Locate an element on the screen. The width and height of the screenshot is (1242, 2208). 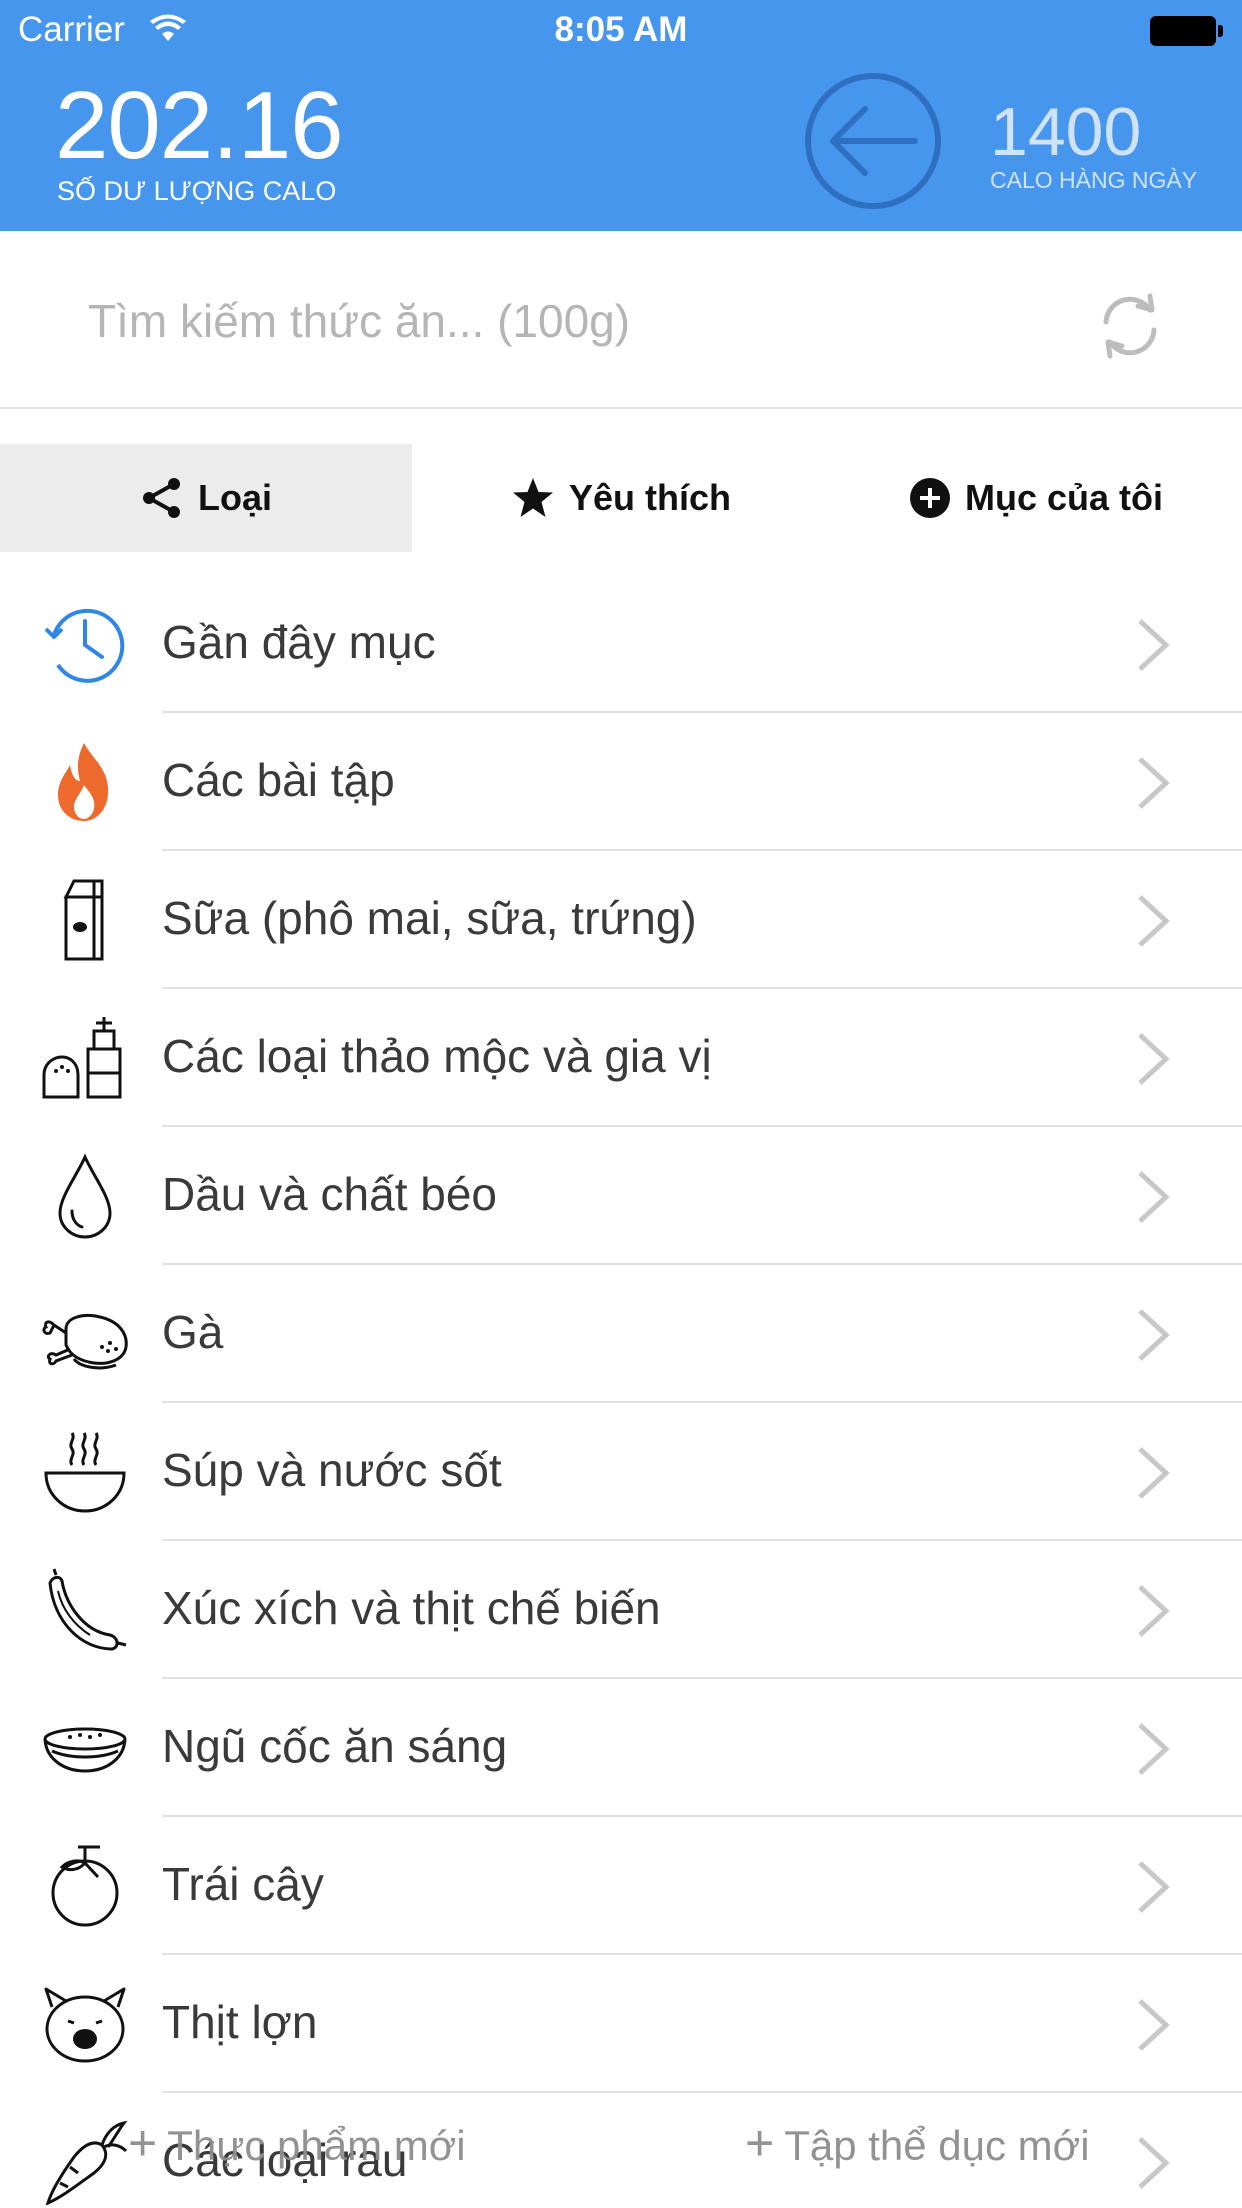
status-bar: Carrier 8:05 AM is located at coordinates (621, 30).